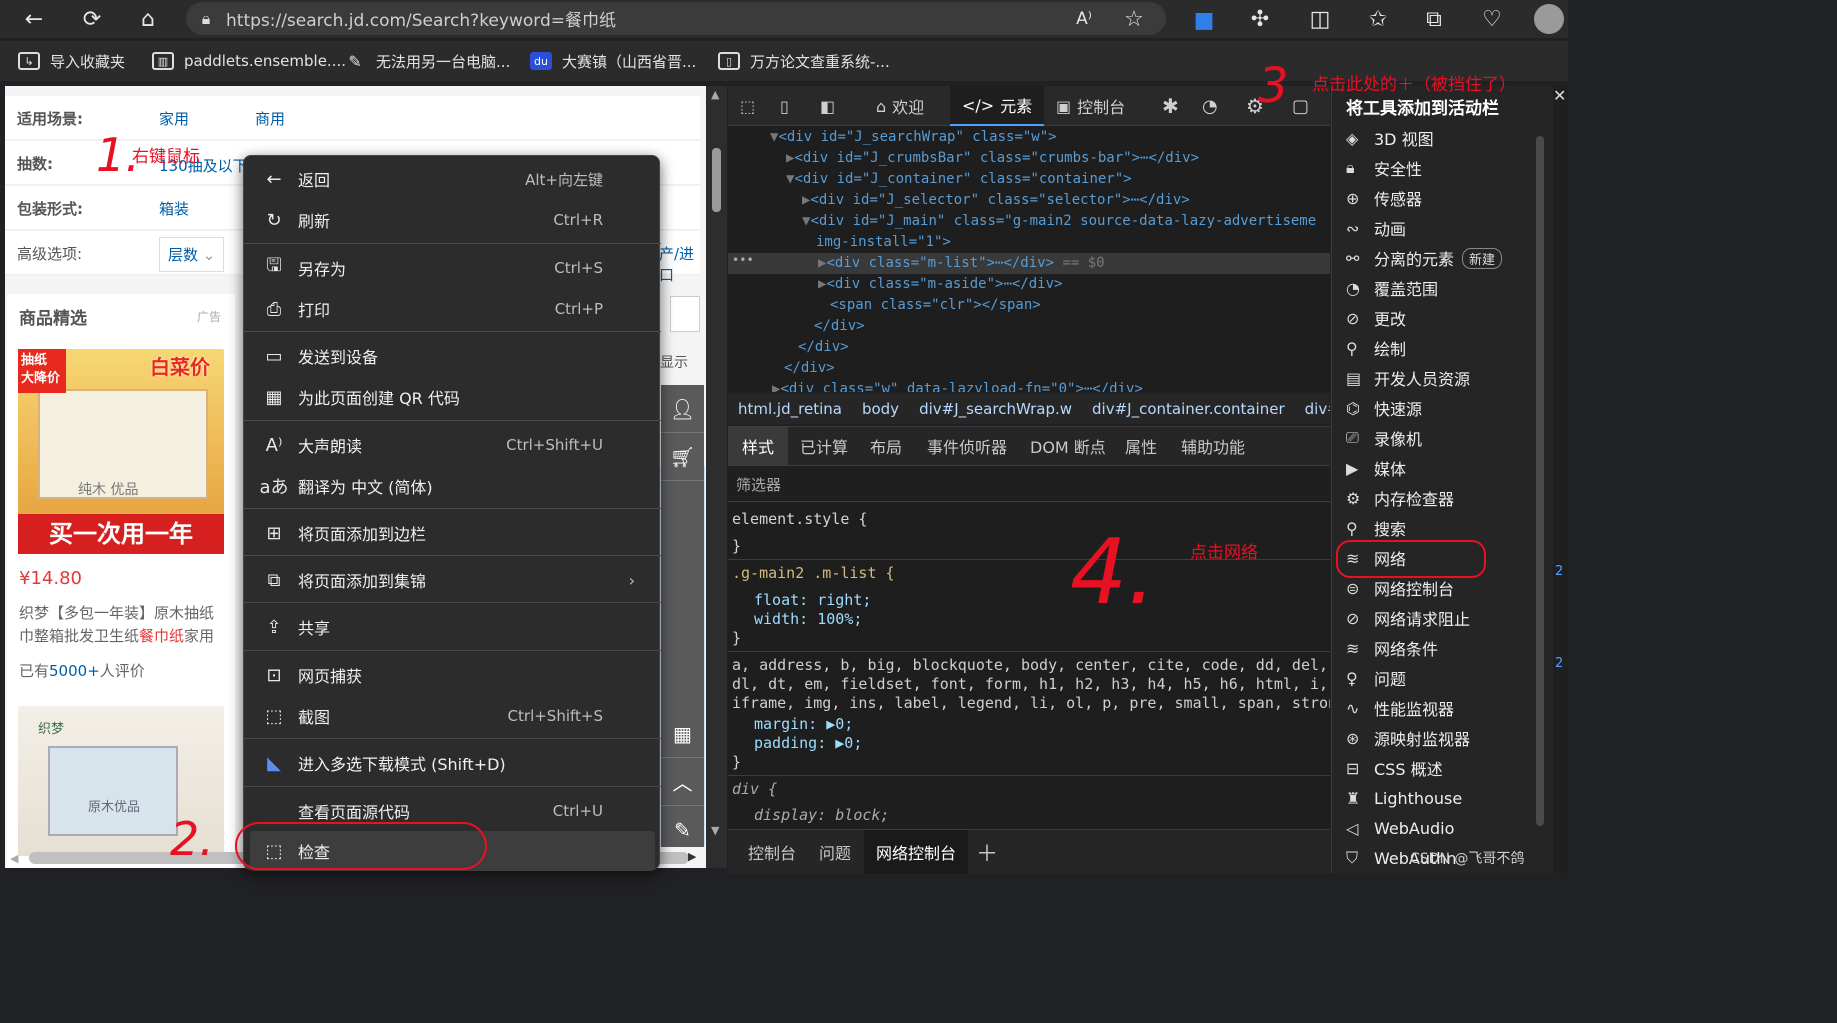 This screenshot has width=1837, height=1023. I want to click on dock-icon: ◧, so click(827, 106).